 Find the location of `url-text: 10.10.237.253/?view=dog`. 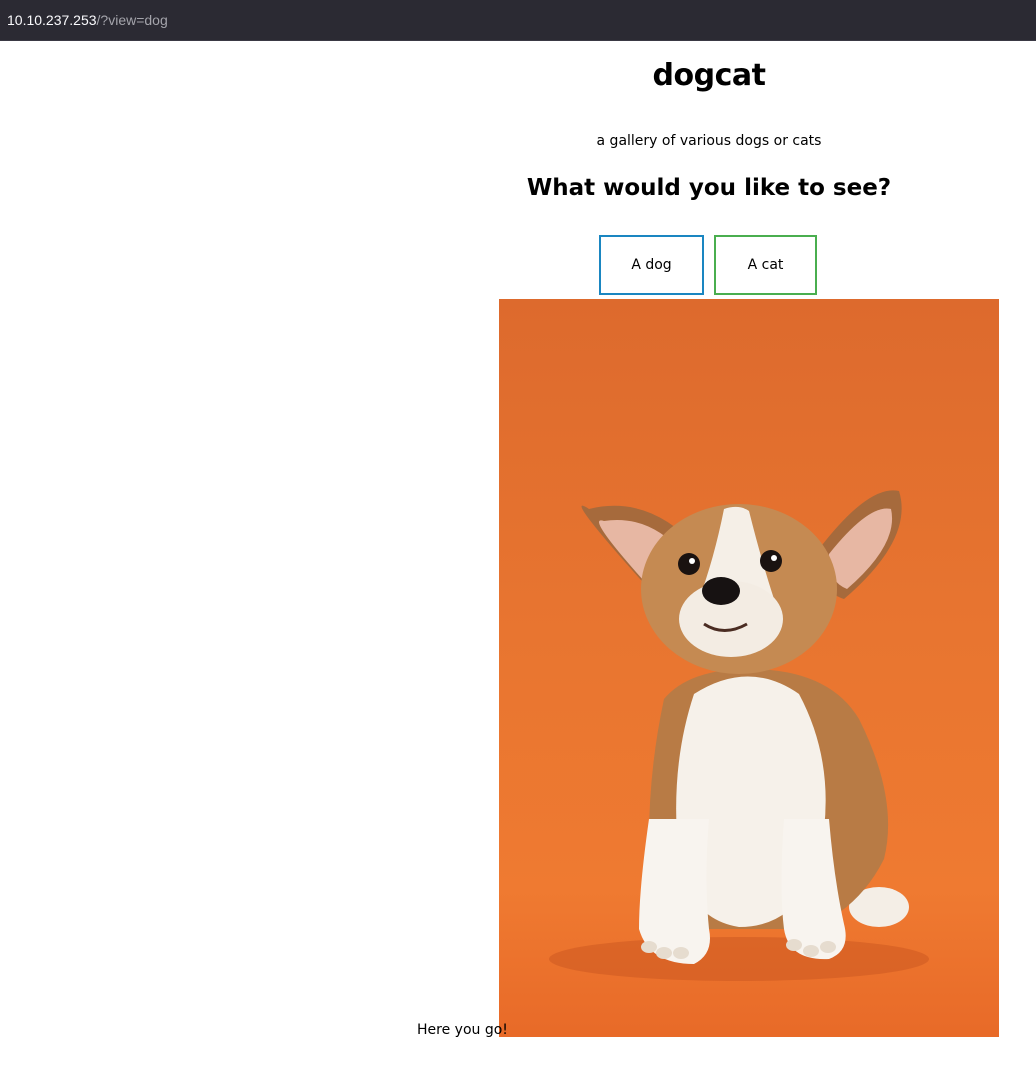

url-text: 10.10.237.253/?view=dog is located at coordinates (87, 20).